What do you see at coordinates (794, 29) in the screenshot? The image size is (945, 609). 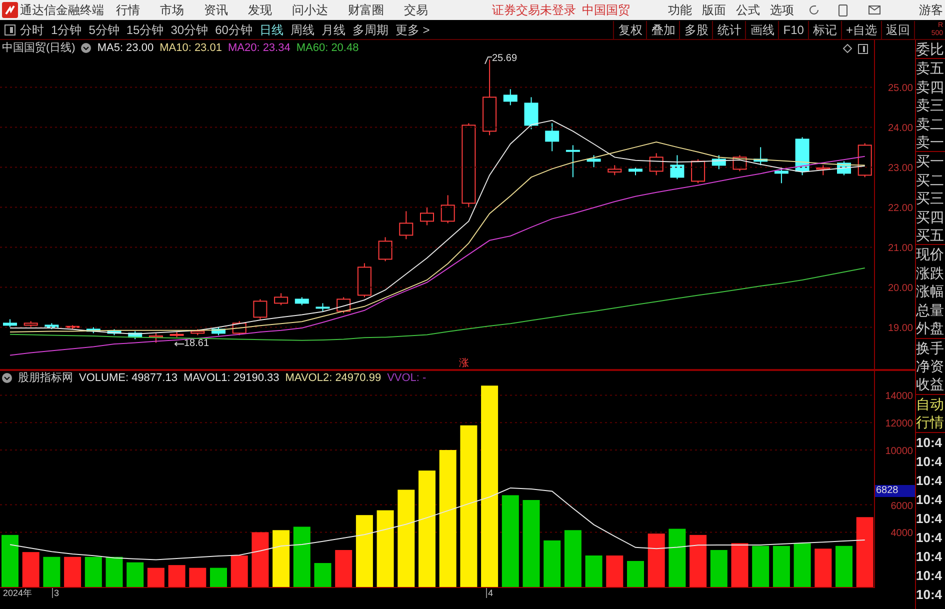 I see `toolbar-button: F10` at bounding box center [794, 29].